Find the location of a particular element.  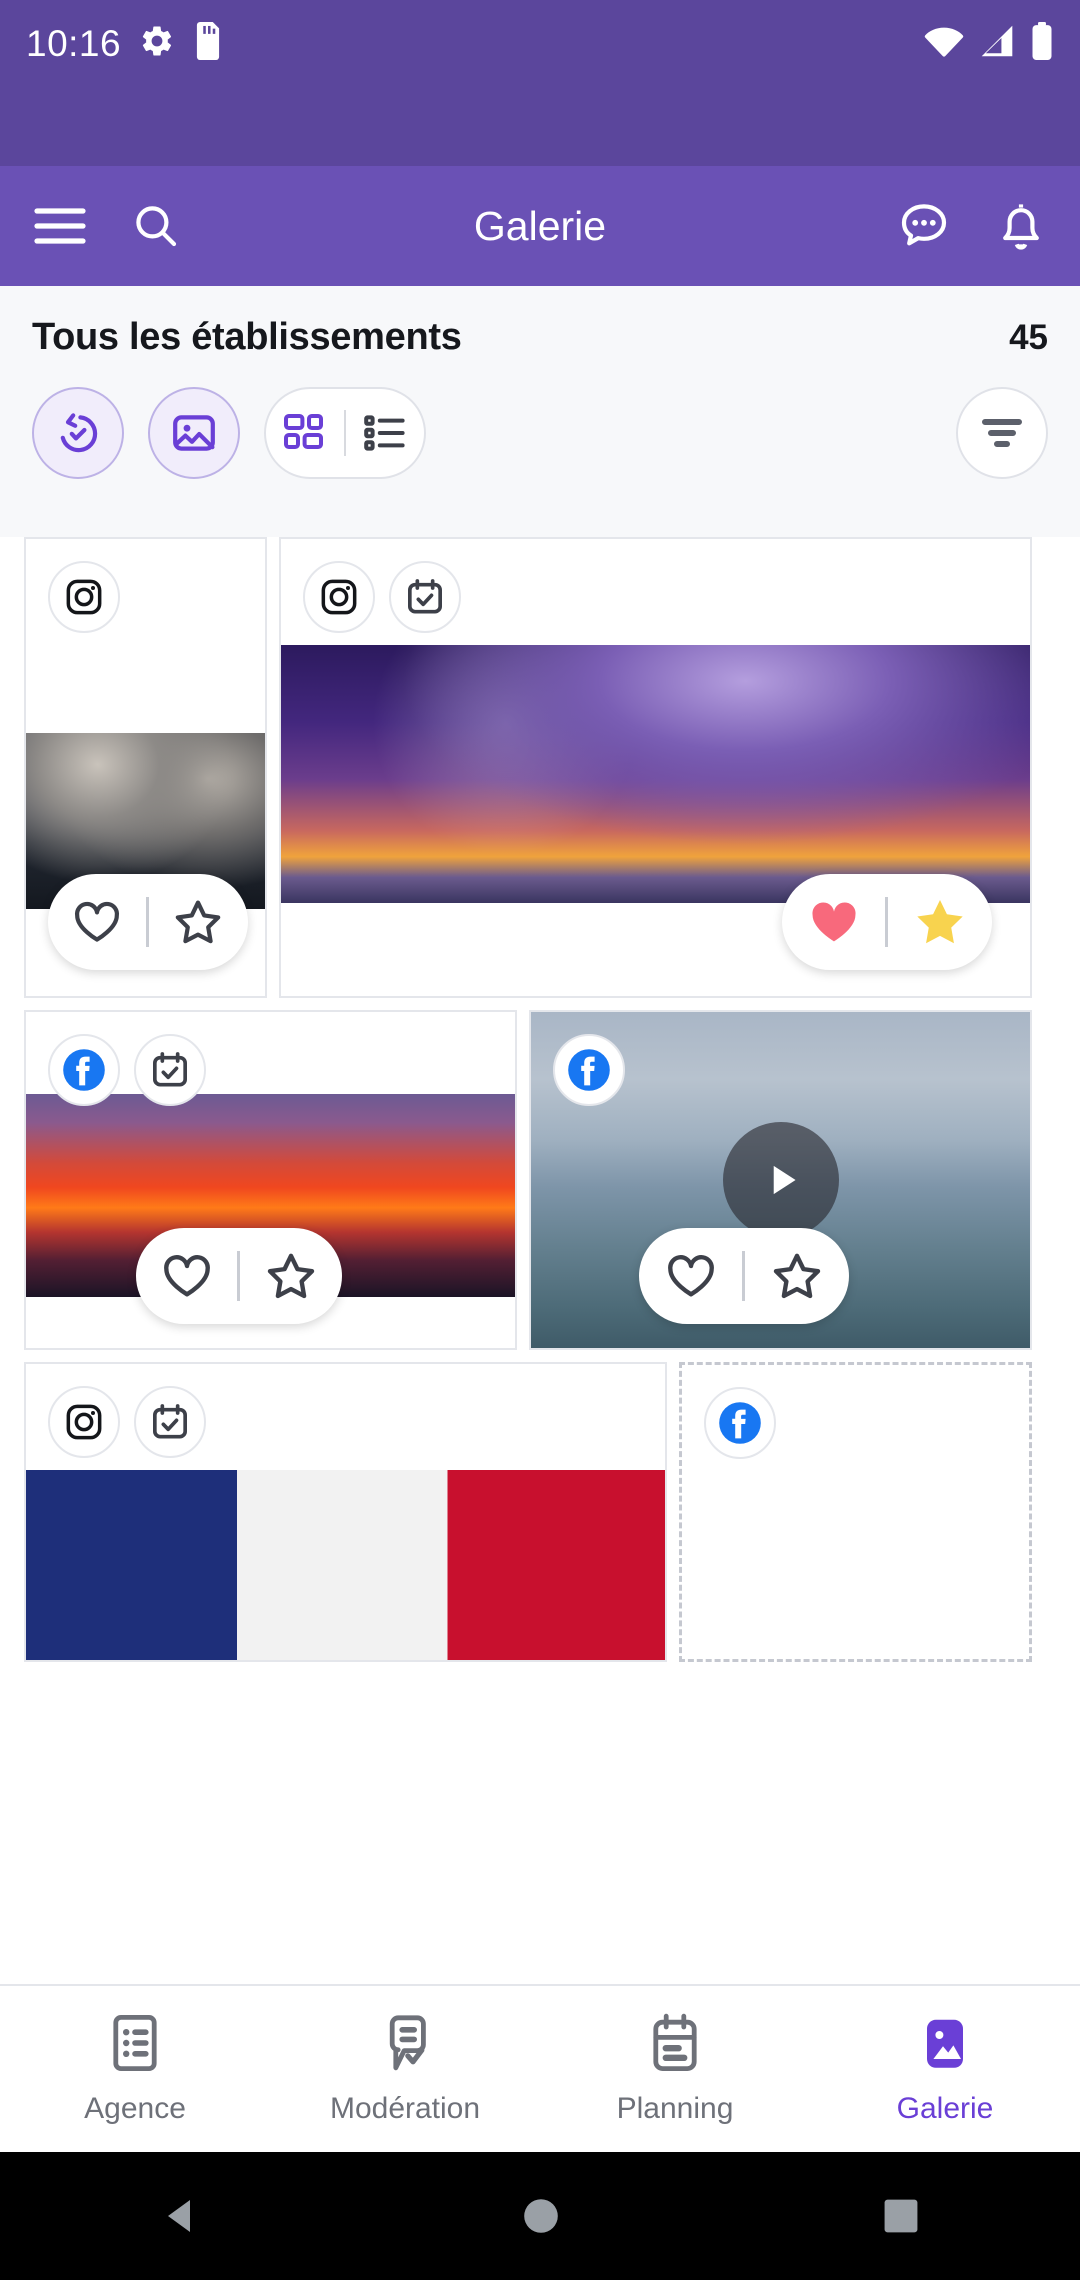

gallery-card-empty is located at coordinates (855, 1512).